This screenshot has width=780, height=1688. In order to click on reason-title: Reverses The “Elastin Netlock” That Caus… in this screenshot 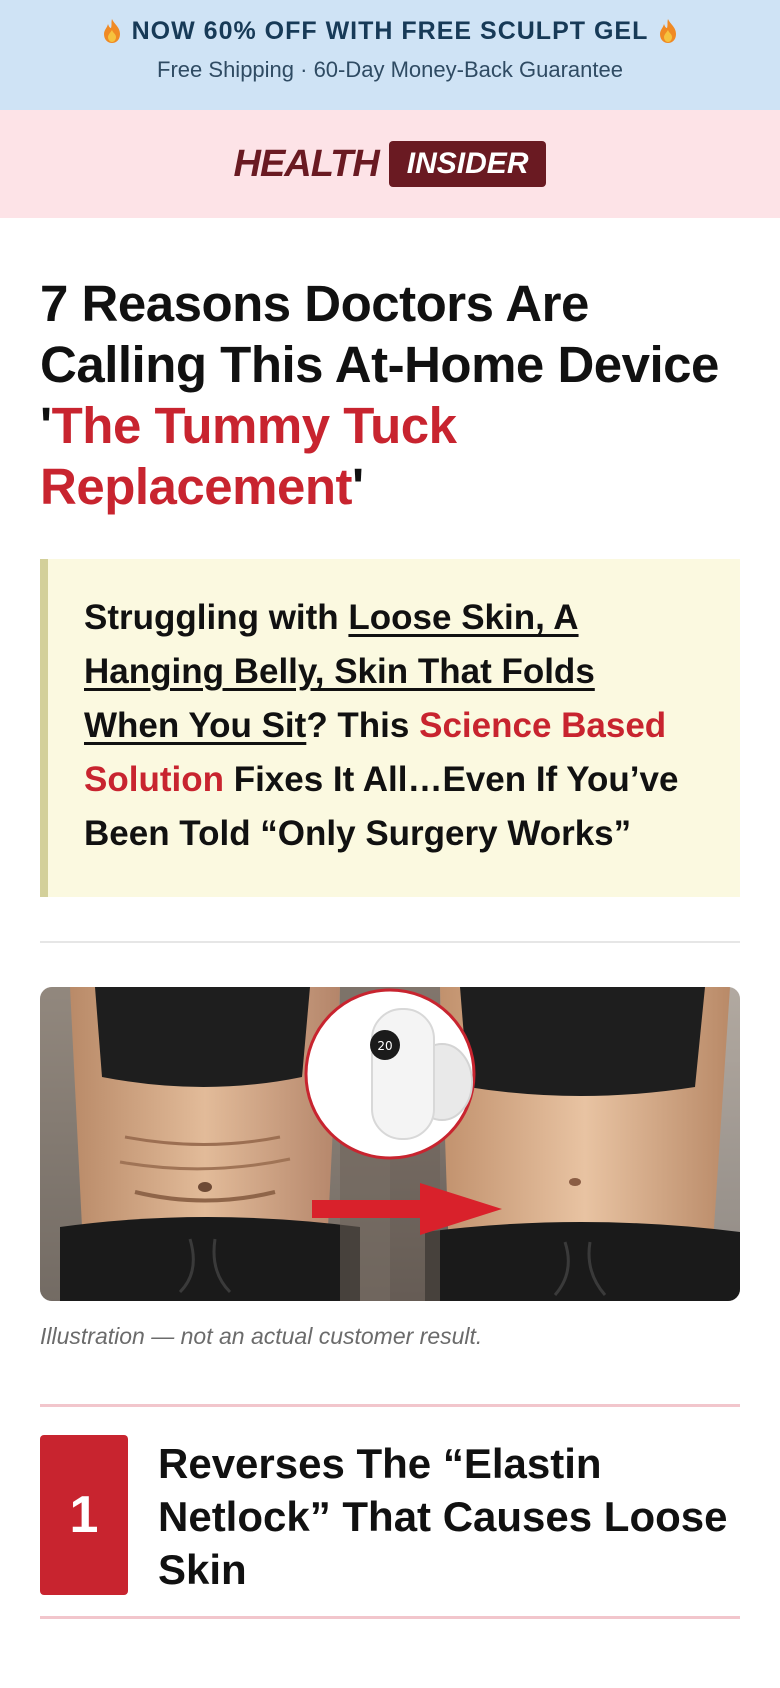, I will do `click(443, 1516)`.